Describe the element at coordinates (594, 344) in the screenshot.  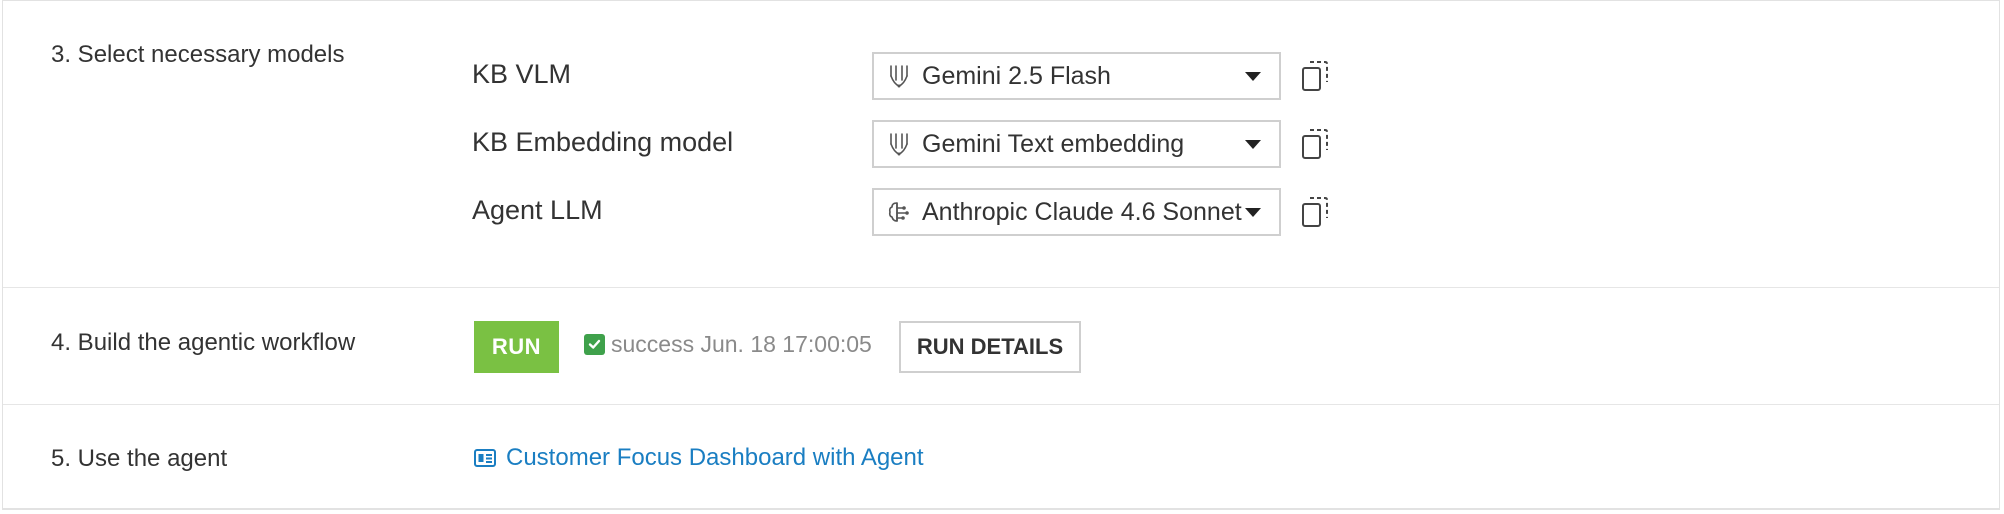
I see `check-icon` at that location.